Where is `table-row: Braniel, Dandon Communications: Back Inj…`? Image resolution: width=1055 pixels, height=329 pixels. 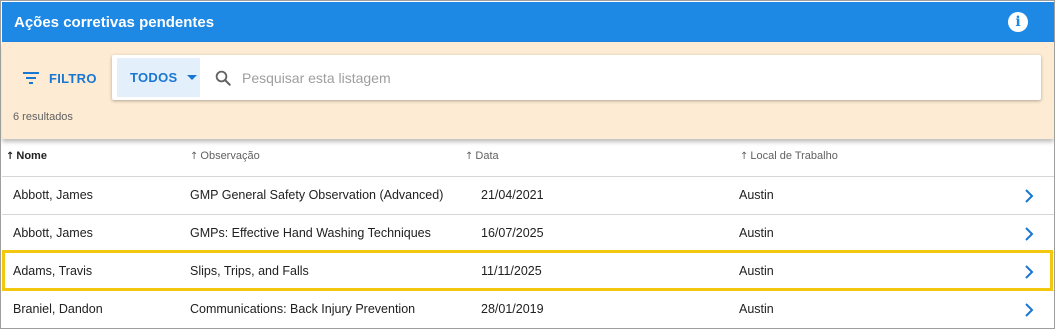 table-row: Braniel, Dandon Communications: Back Inj… is located at coordinates (528, 309).